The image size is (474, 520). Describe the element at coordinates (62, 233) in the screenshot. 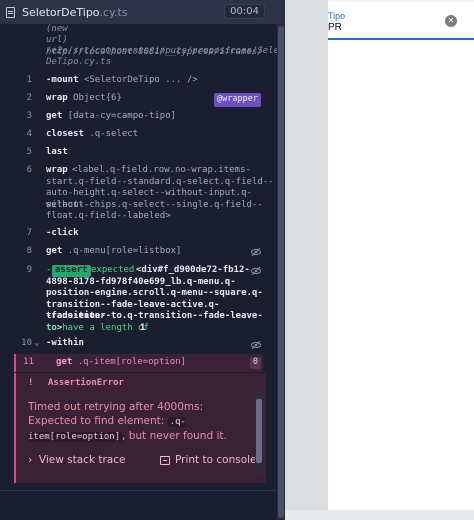

I see `command-name: -click` at that location.